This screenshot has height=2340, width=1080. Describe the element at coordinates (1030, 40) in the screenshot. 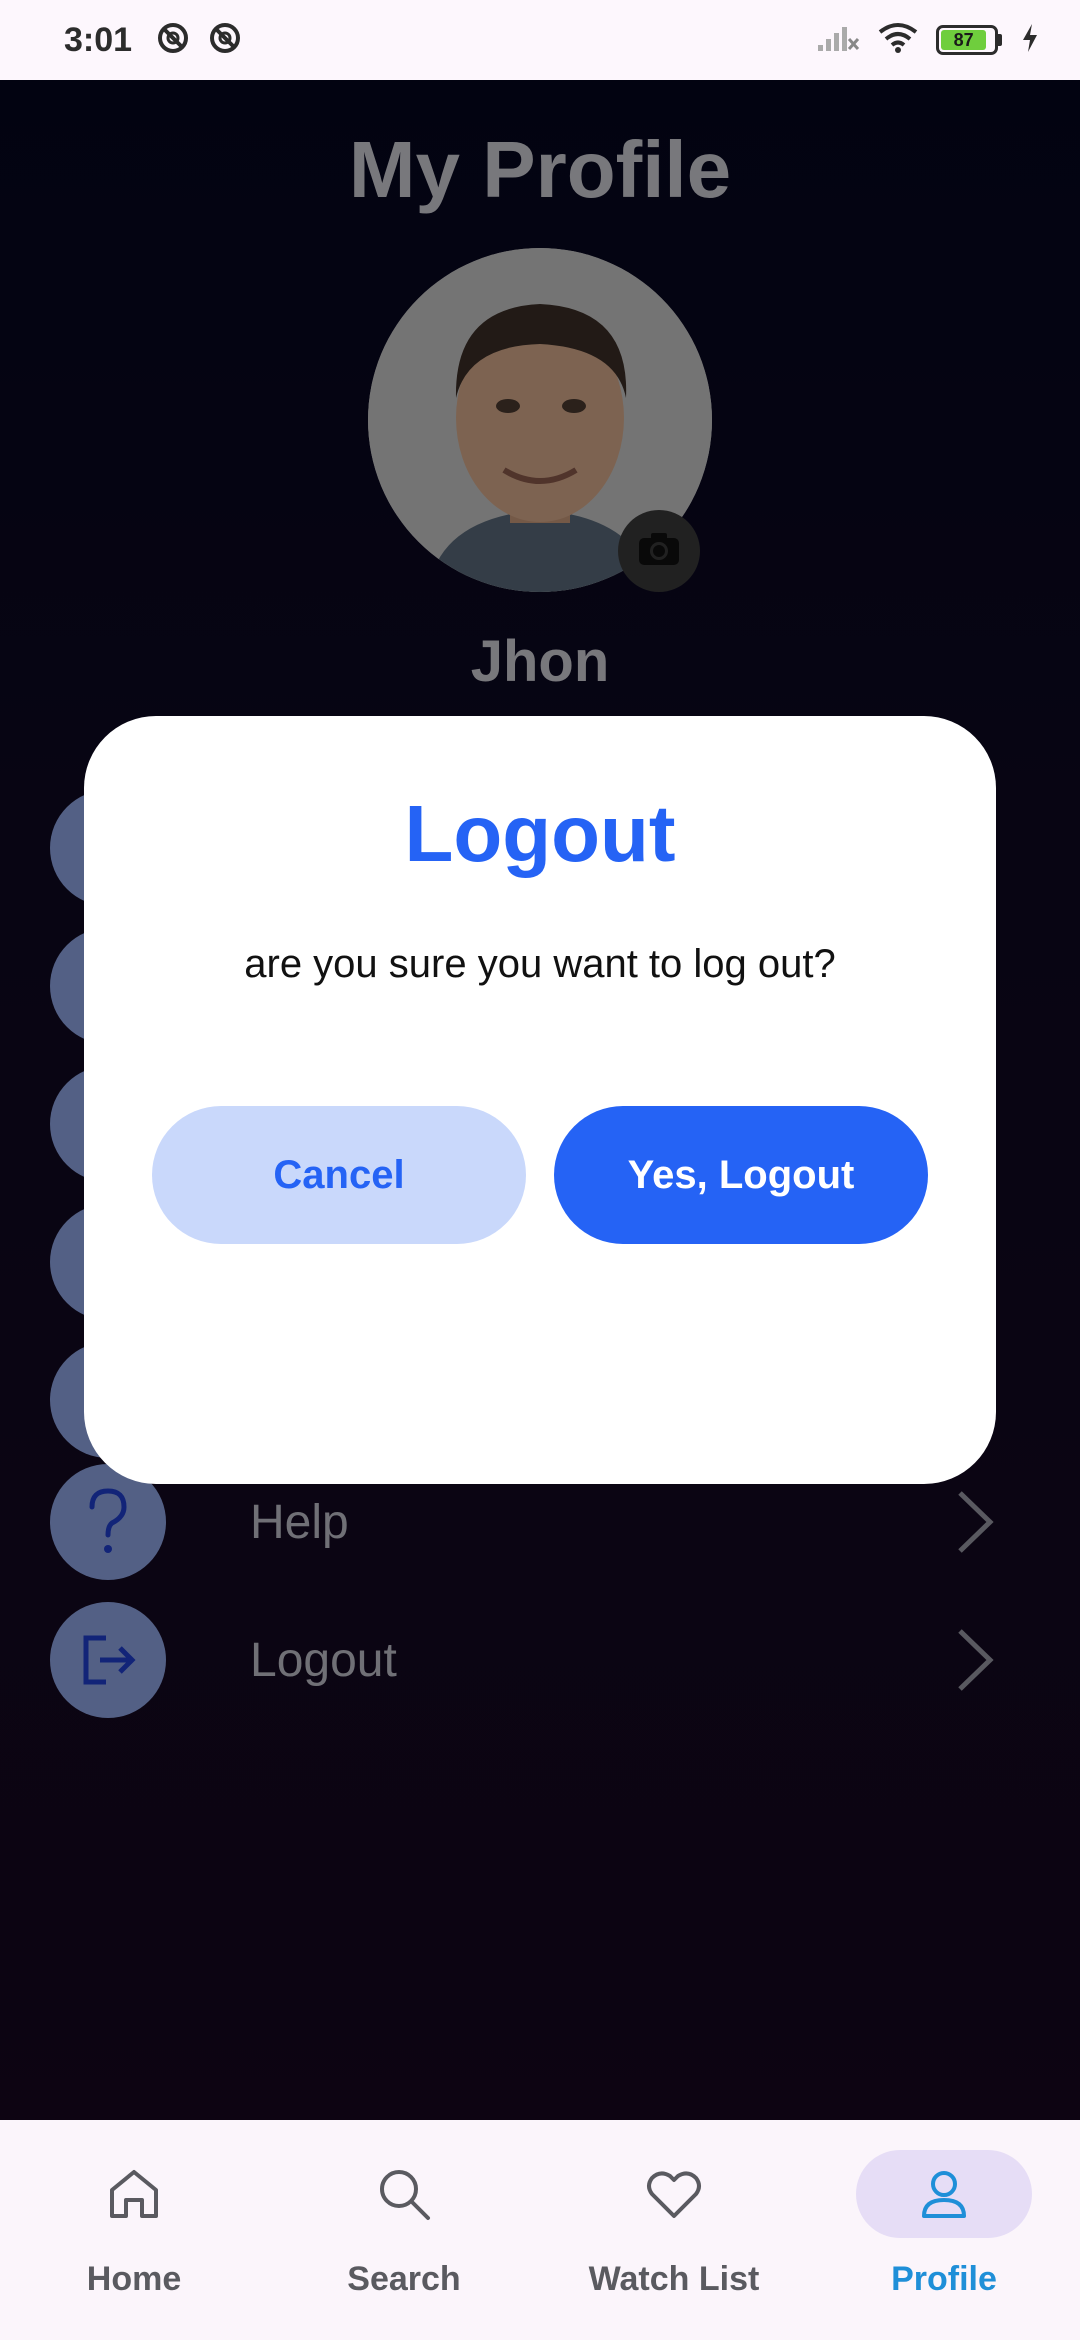

I see `charging-icon` at that location.